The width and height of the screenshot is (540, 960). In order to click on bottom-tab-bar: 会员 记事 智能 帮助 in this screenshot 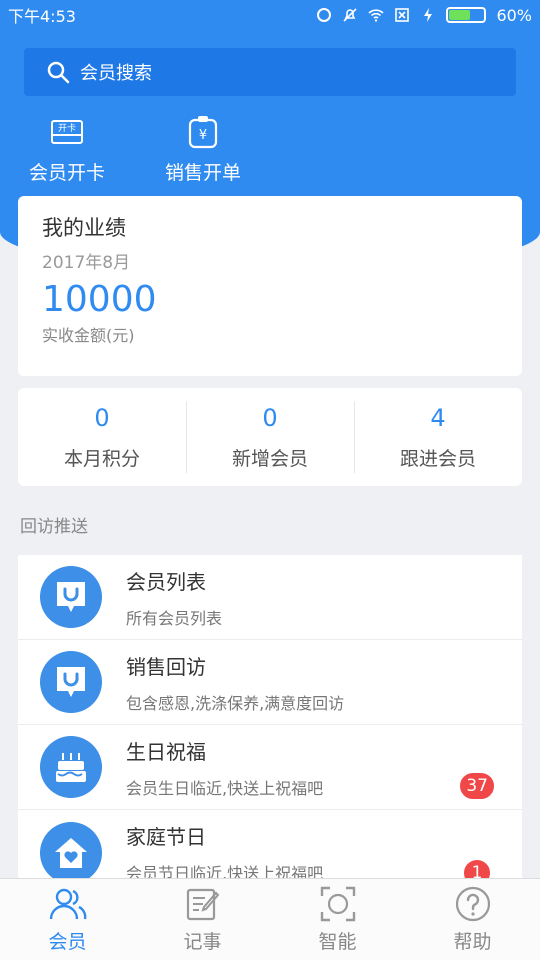, I will do `click(270, 919)`.